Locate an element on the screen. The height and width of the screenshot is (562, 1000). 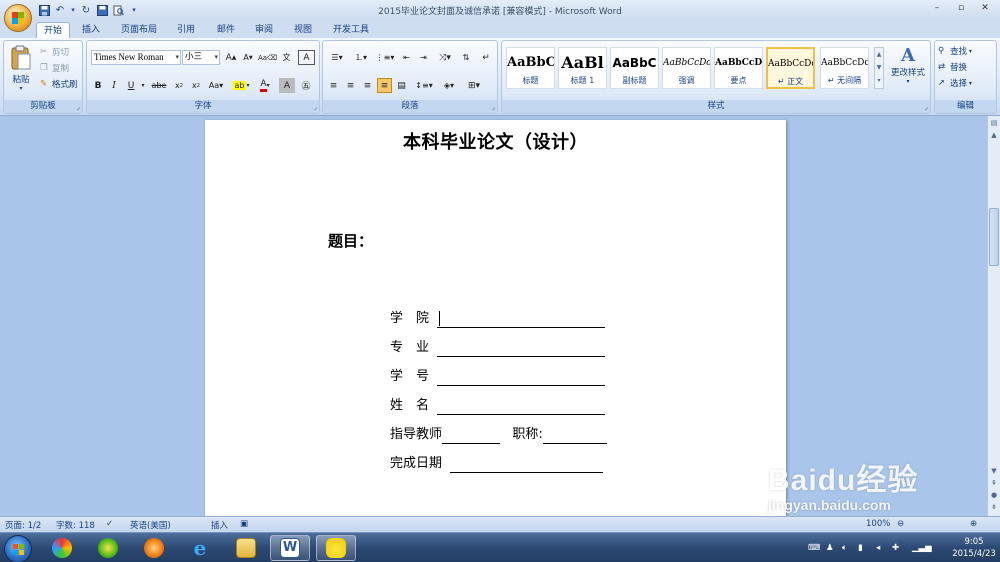
tab-references: 引用 is located at coordinates (186, 30).